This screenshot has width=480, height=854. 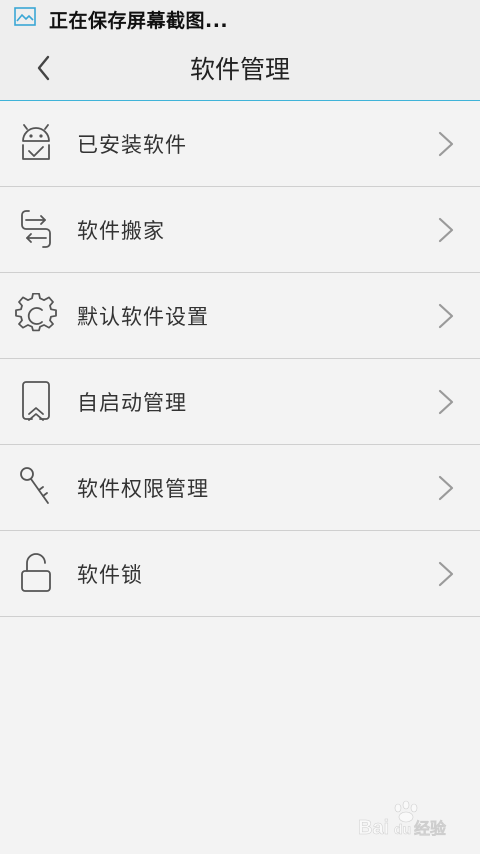 What do you see at coordinates (373, 828) in the screenshot?
I see `svg-text: Bai` at bounding box center [373, 828].